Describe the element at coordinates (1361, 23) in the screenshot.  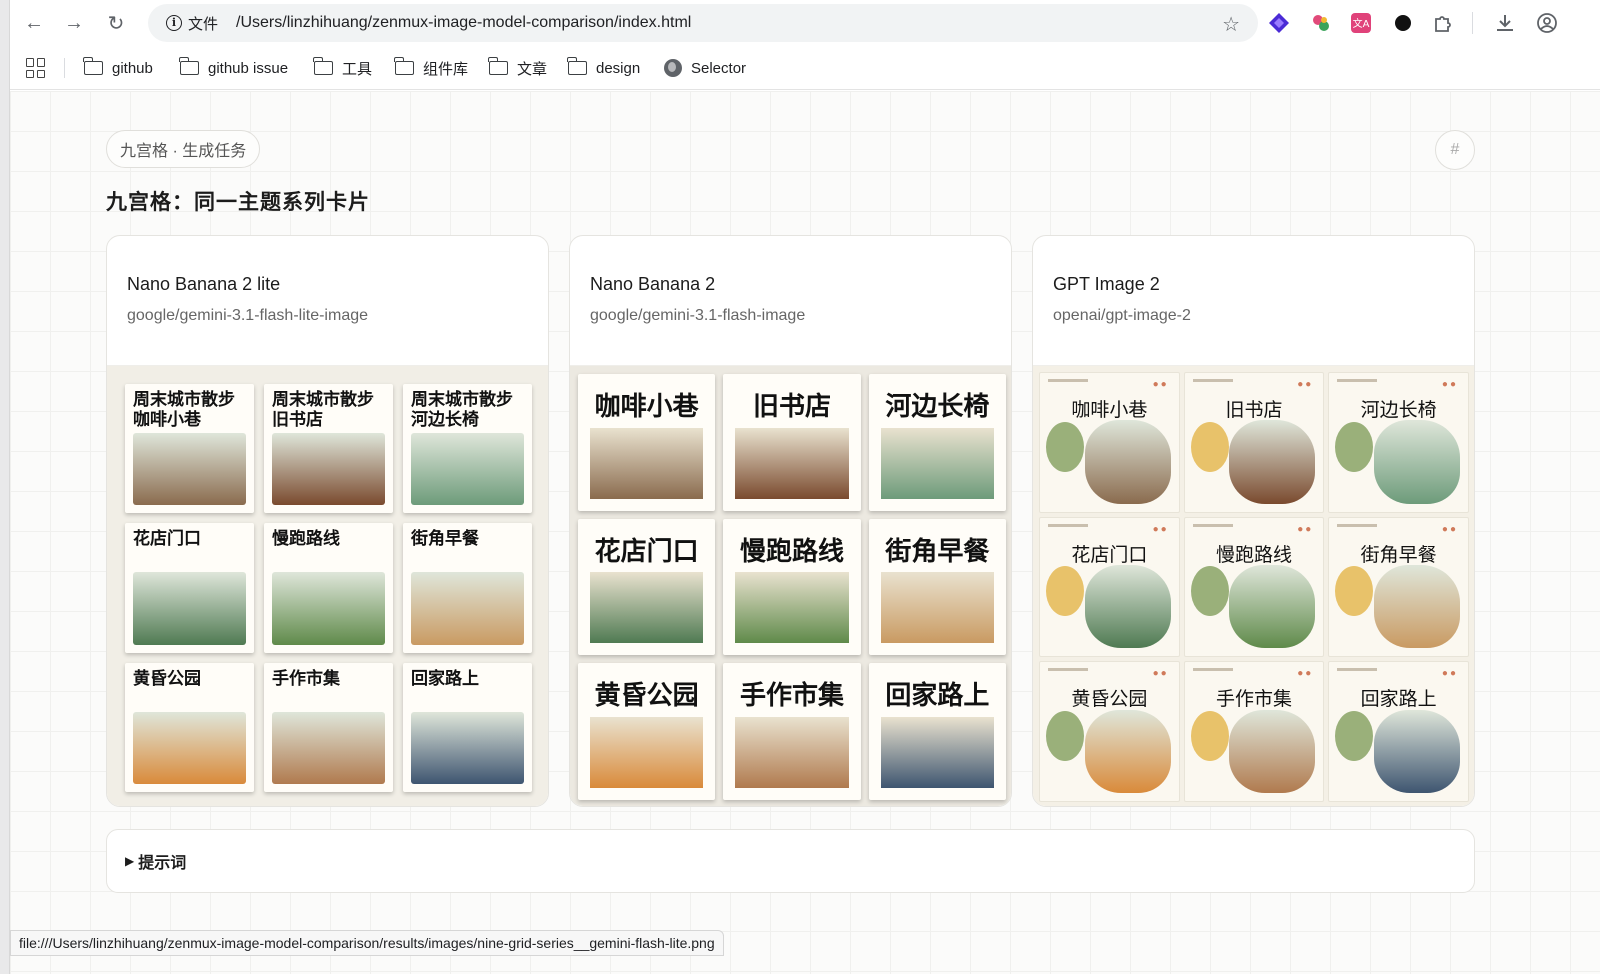
I see `extension-translate-icon: 文A` at that location.